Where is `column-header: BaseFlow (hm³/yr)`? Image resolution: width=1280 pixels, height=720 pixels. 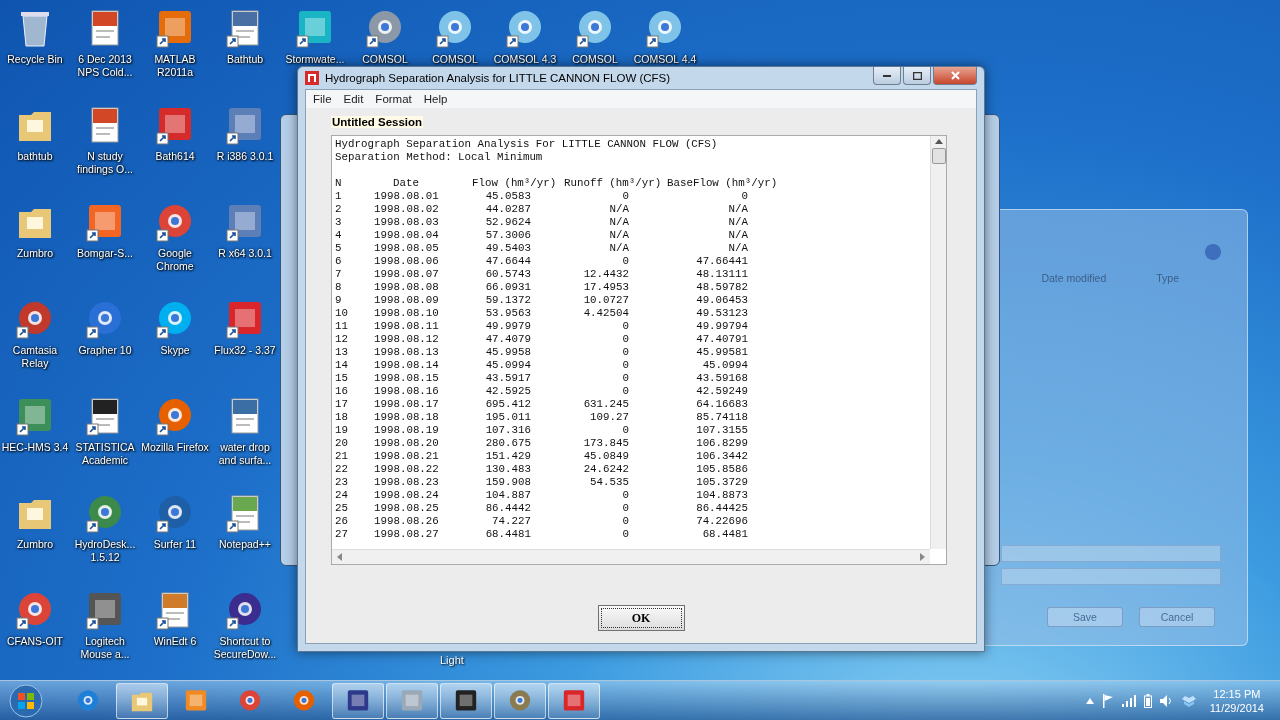
column-header: BaseFlow (hm³/yr) is located at coordinates (722, 183).